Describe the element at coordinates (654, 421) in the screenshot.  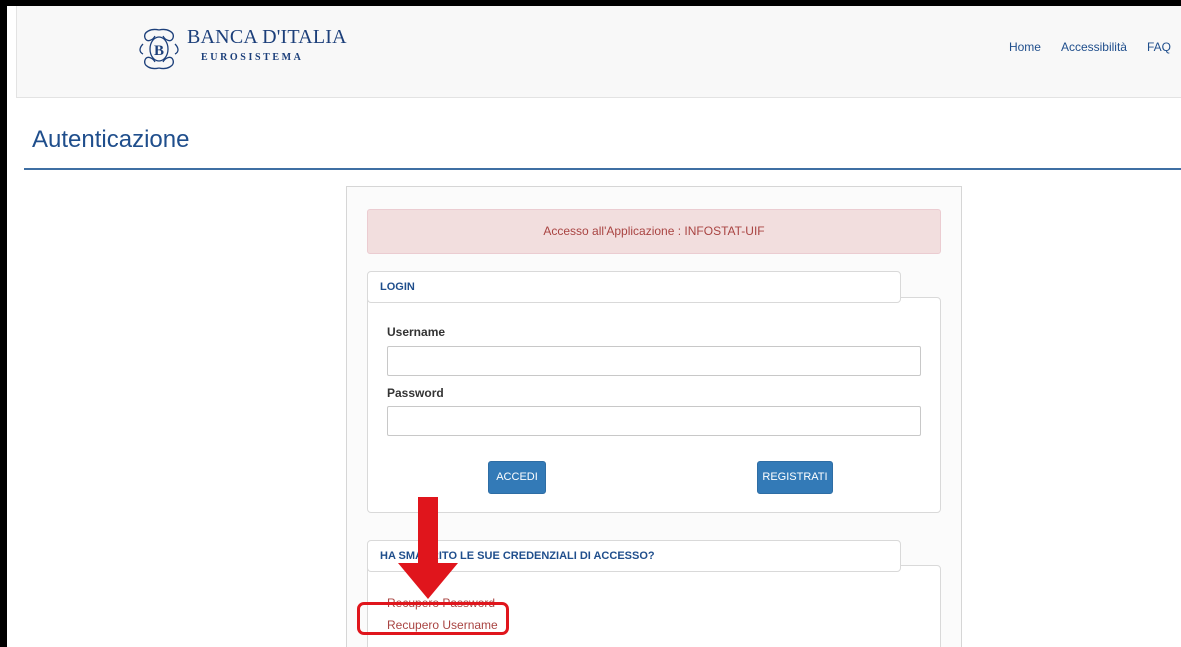
I see `password-input` at that location.